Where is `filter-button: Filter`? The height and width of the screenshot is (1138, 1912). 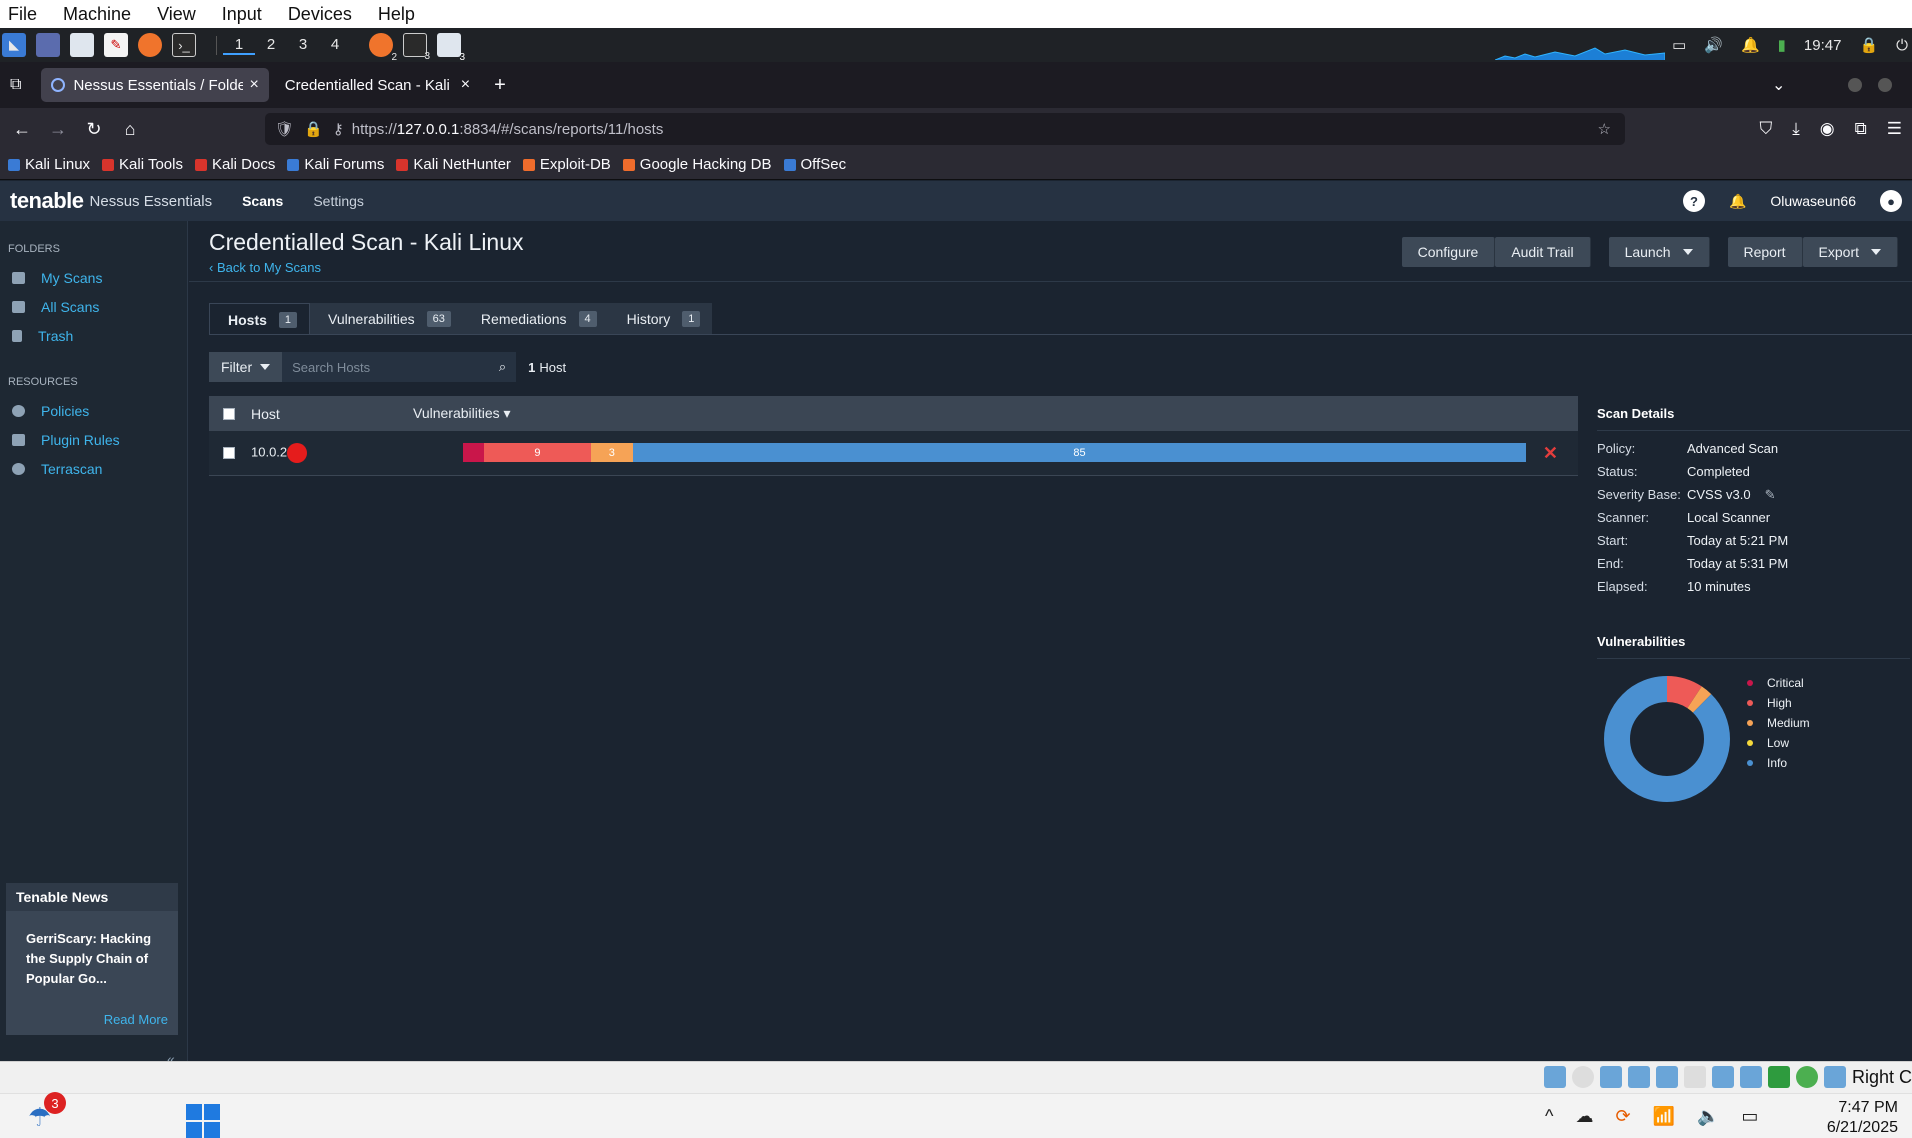
filter-button: Filter is located at coordinates (246, 367).